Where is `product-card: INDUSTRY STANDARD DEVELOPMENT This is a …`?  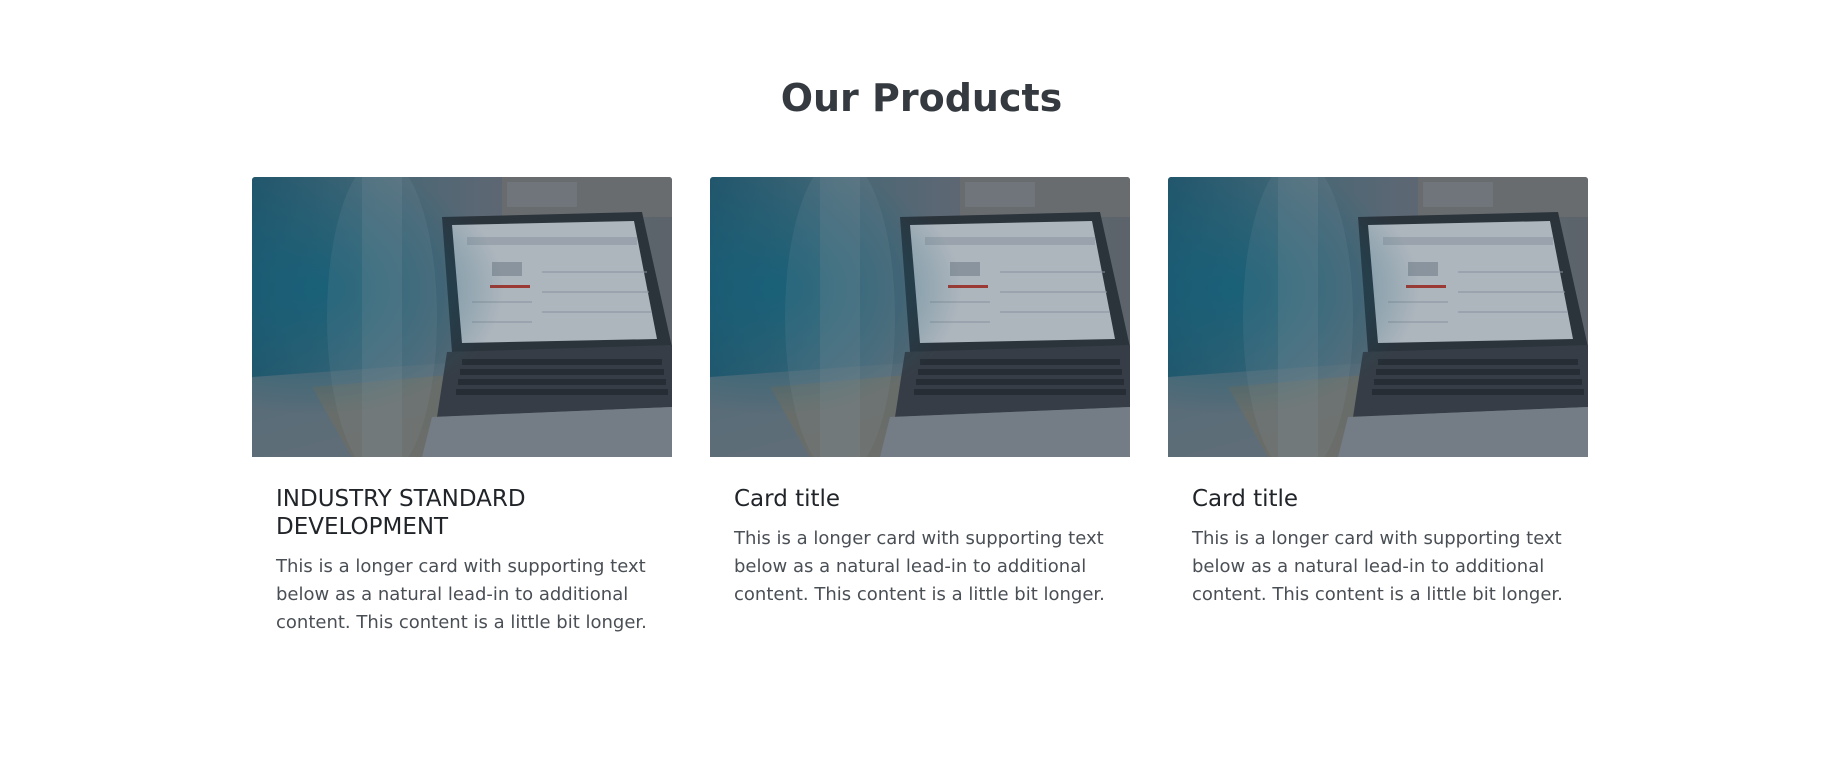
product-card: INDUSTRY STANDARD DEVELOPMENT This is a … is located at coordinates (462, 419).